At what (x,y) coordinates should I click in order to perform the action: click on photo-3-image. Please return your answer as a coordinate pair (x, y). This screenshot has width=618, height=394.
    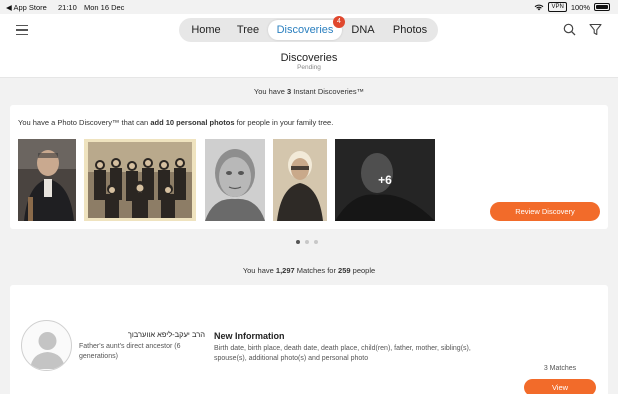
    Looking at the image, I should click on (235, 180).